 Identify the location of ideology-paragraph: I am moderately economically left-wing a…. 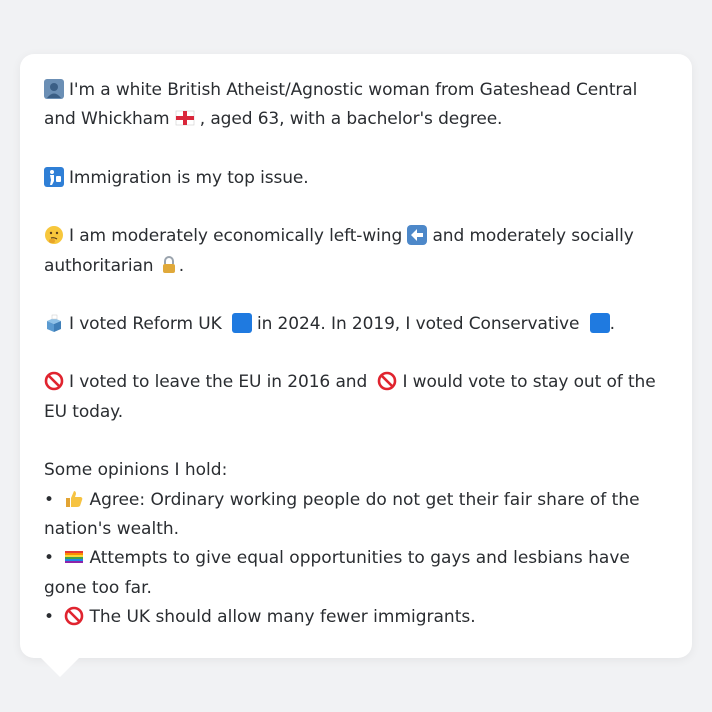
(356, 251).